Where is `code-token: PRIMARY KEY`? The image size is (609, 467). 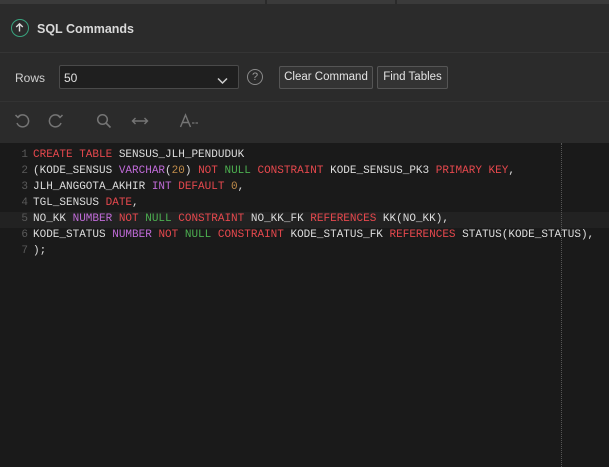
code-token: PRIMARY KEY is located at coordinates (472, 171).